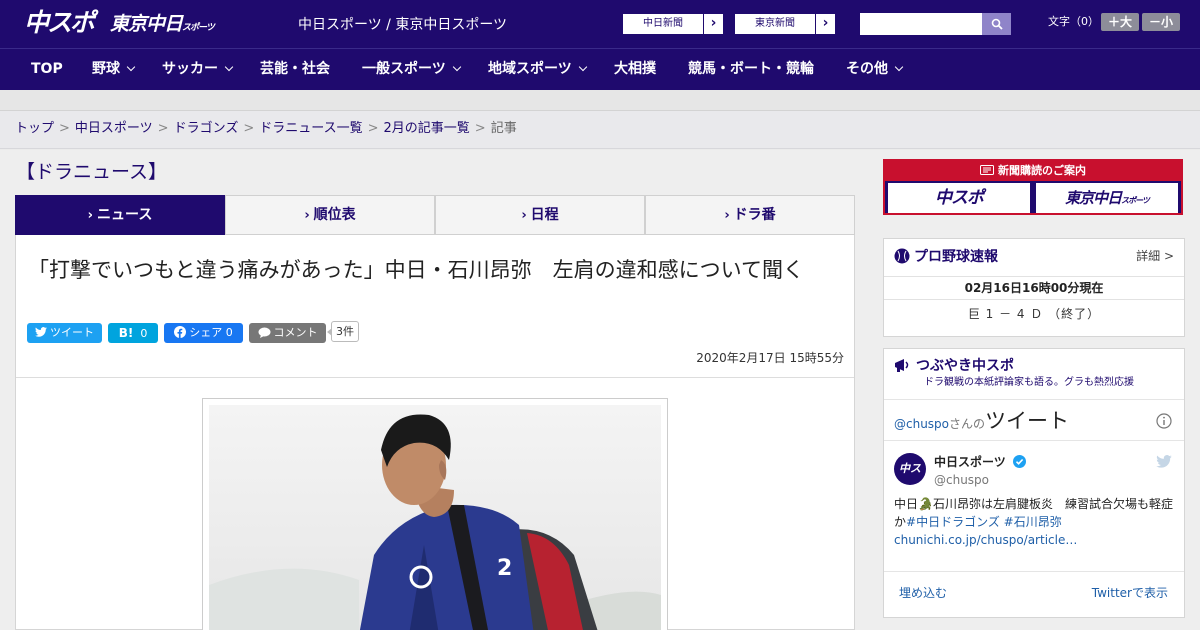 Image resolution: width=1200 pixels, height=630 pixels. What do you see at coordinates (910, 469) in the screenshot?
I see `avatar: 中ス` at bounding box center [910, 469].